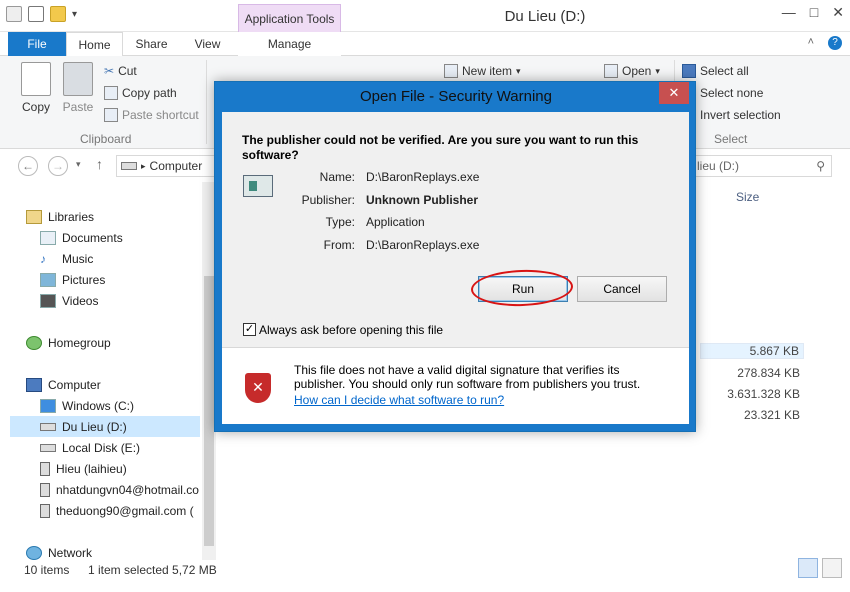 This screenshot has height=592, width=850. I want to click on nav-item-homegroup: Homegroup, so click(68, 342).